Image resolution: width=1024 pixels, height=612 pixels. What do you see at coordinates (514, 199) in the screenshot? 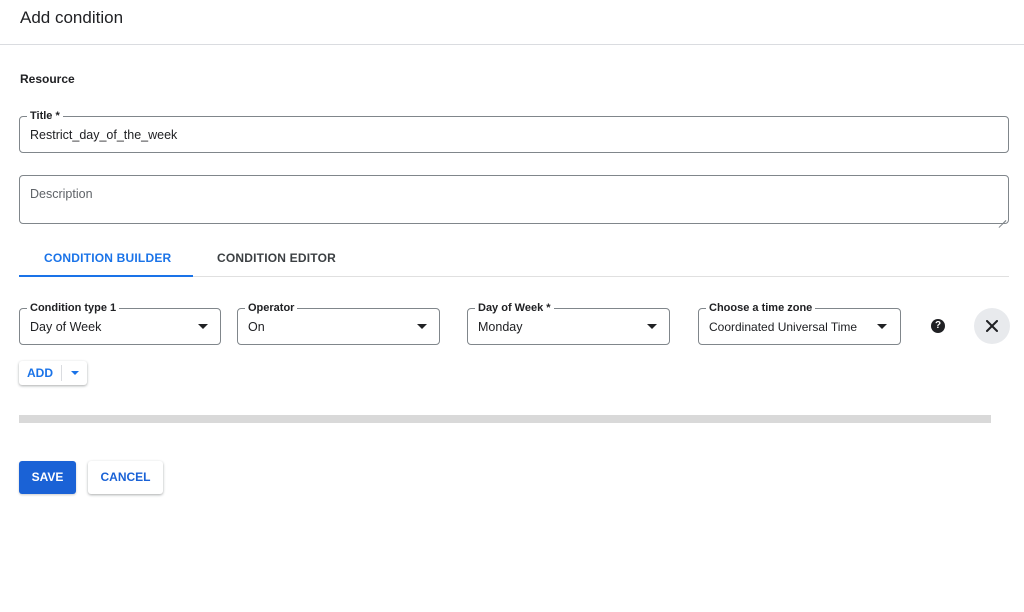
I see `description-field: Description` at bounding box center [514, 199].